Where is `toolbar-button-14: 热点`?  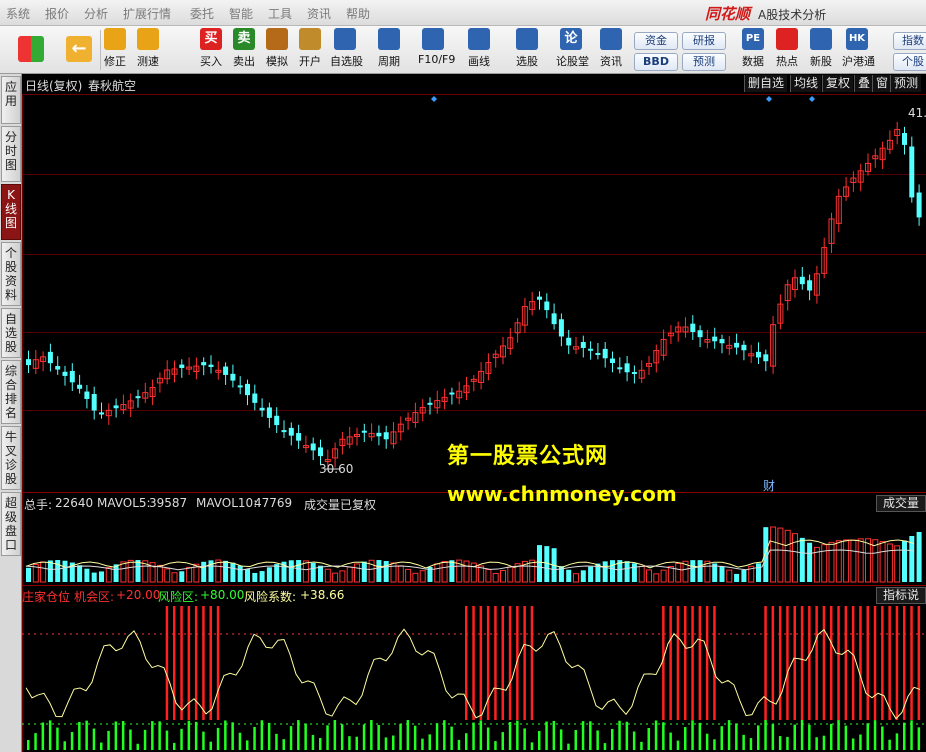
toolbar-button-14: 热点 is located at coordinates (787, 50).